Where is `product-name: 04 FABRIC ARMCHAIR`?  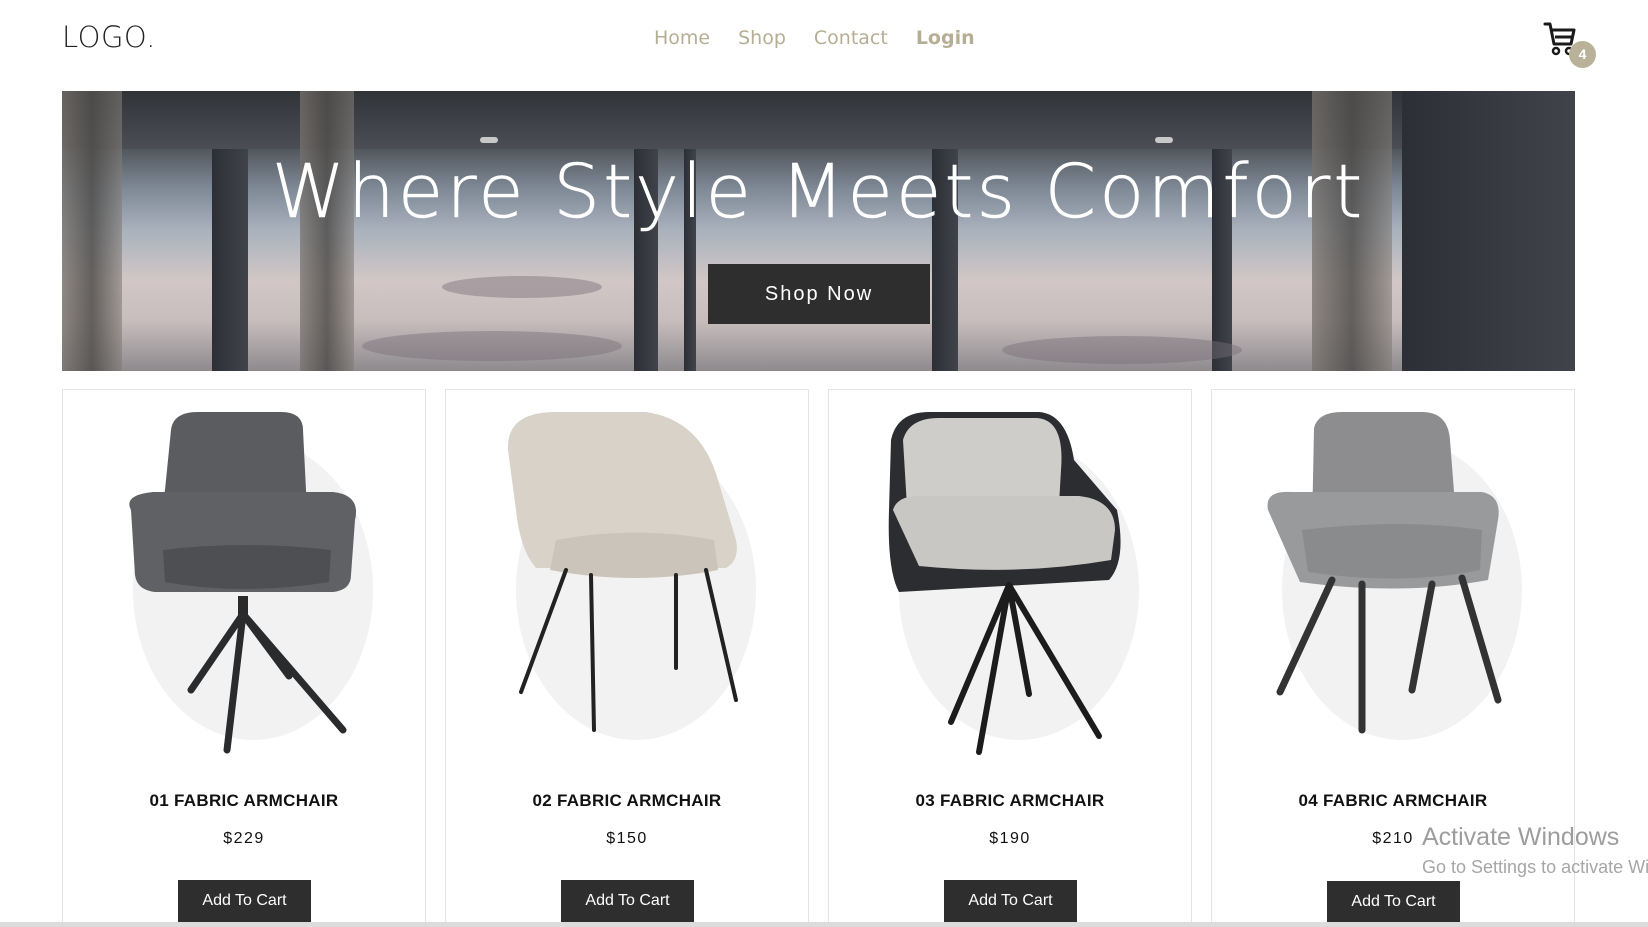
product-name: 04 FABRIC ARMCHAIR is located at coordinates (1393, 801).